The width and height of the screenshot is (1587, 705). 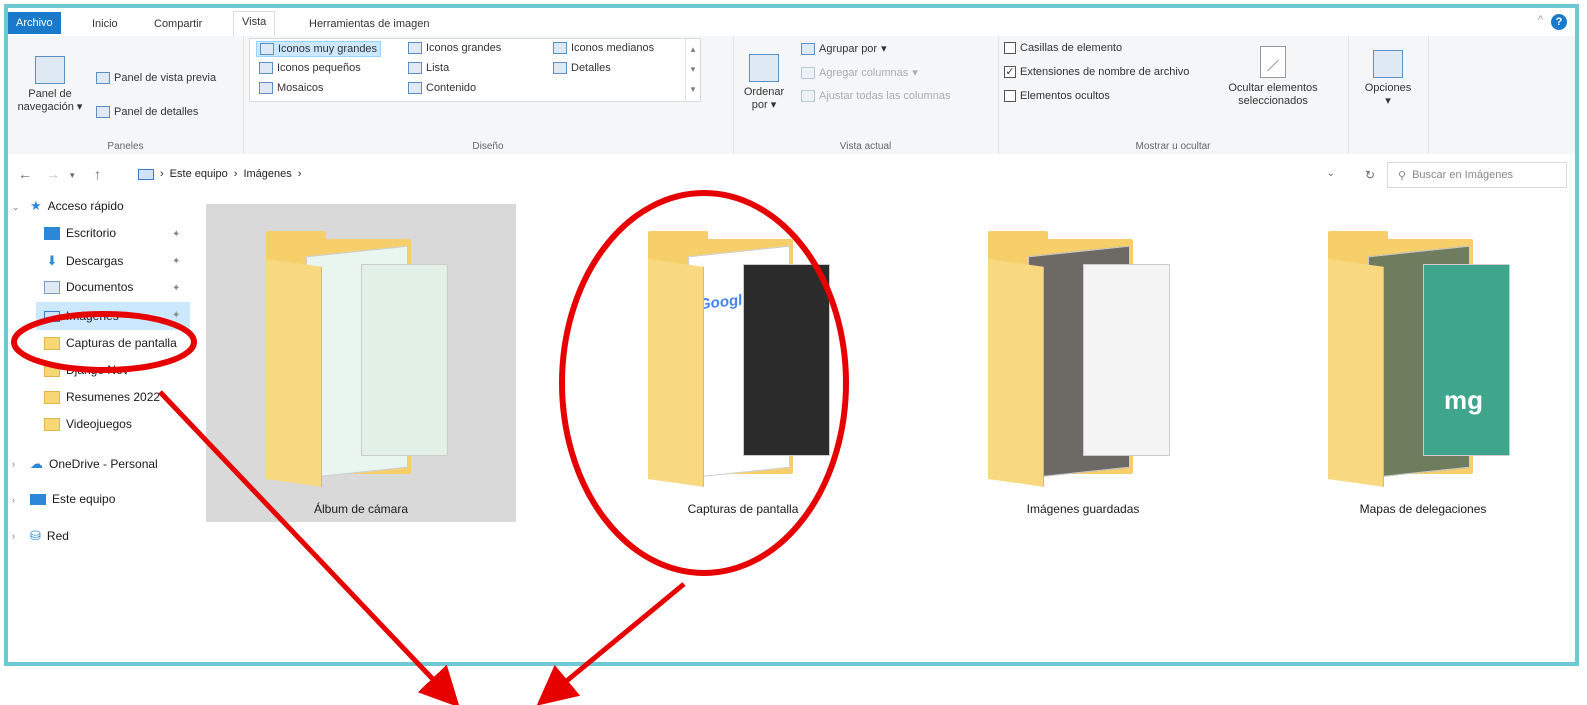 What do you see at coordinates (146, 174) in the screenshot?
I see `computer-icon` at bounding box center [146, 174].